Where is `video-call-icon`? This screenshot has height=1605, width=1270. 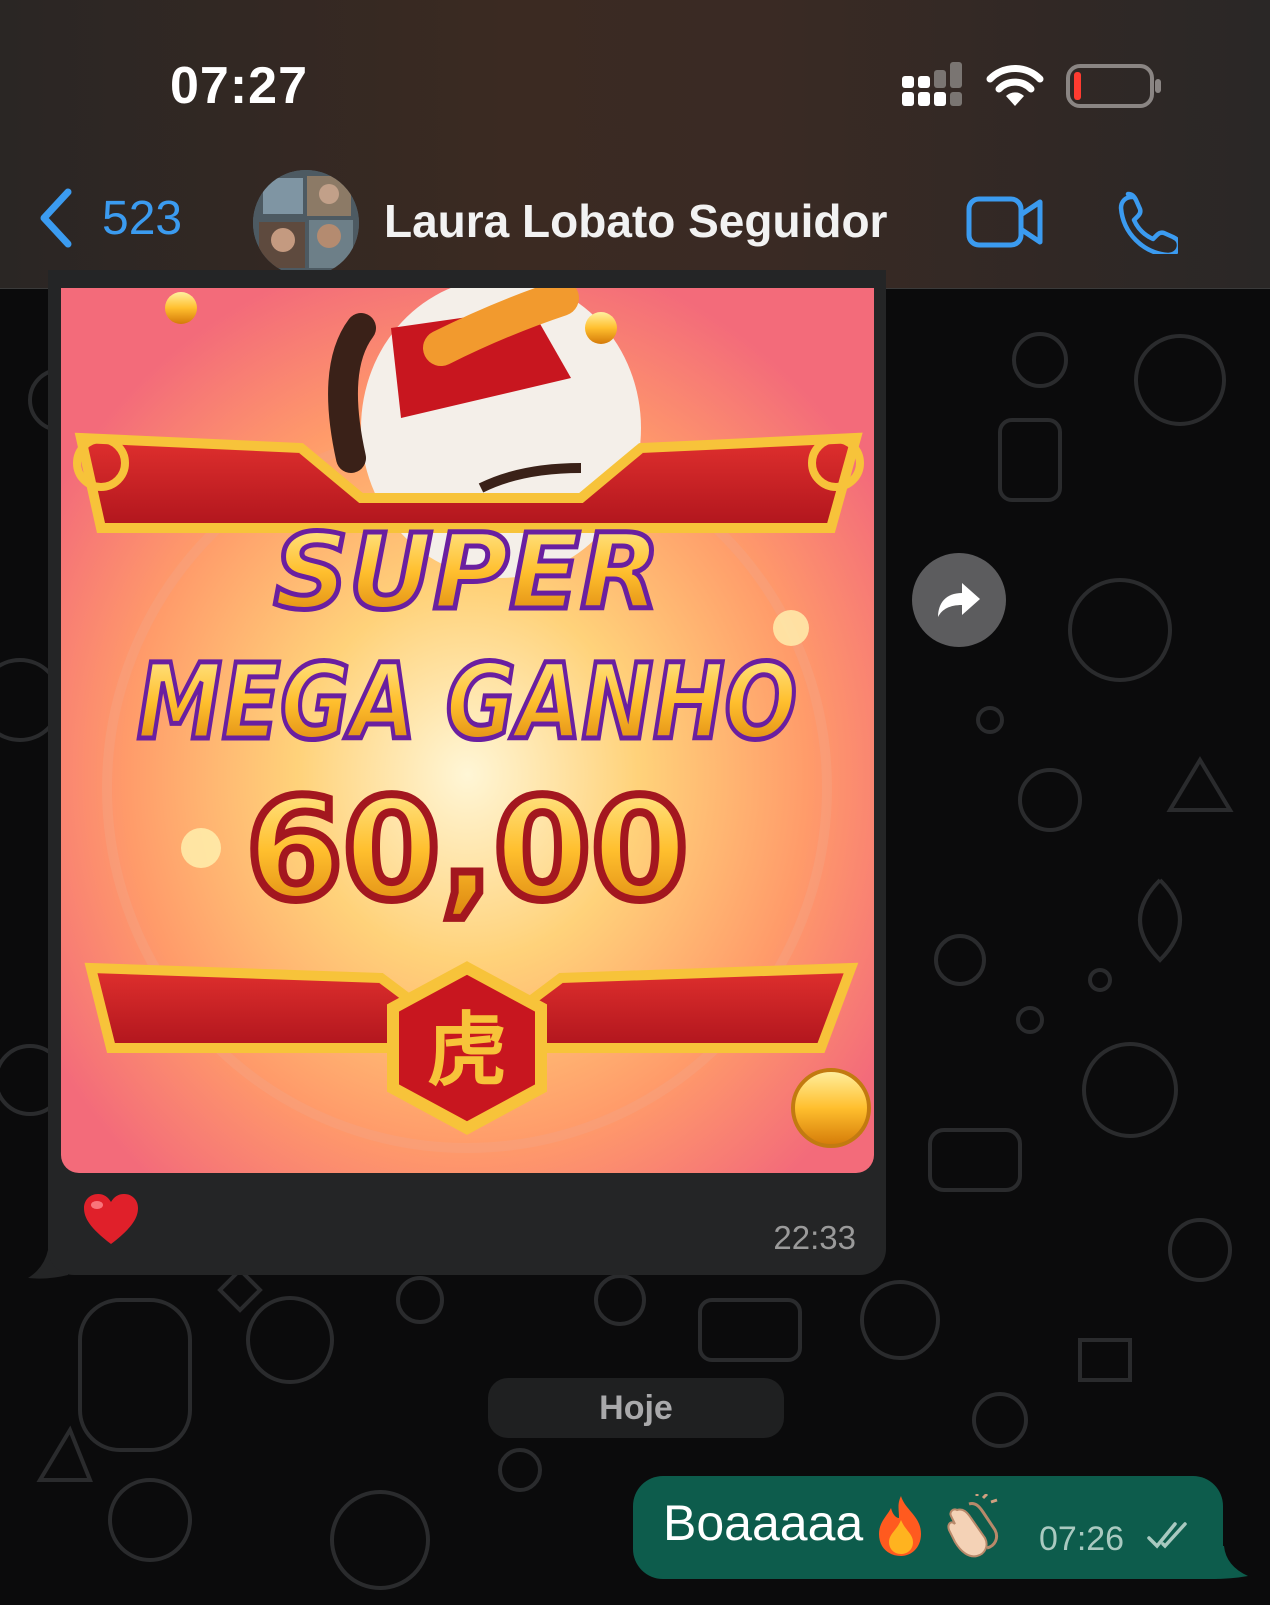
video-call-icon is located at coordinates (1005, 222).